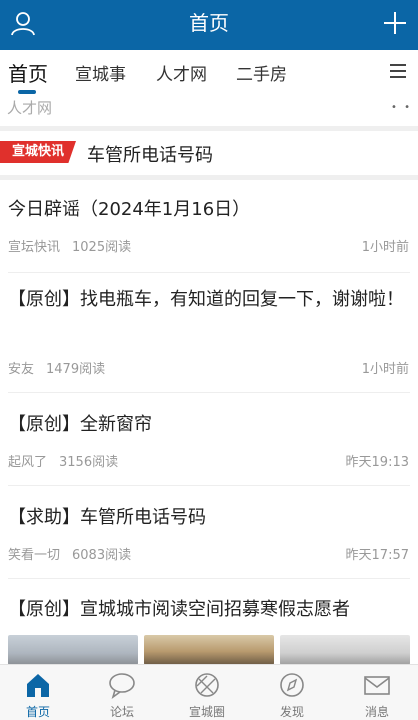 This screenshot has width=418, height=720. I want to click on bottom-navigation: 首页 论坛 宣城圈 发现 消息, so click(209, 692).